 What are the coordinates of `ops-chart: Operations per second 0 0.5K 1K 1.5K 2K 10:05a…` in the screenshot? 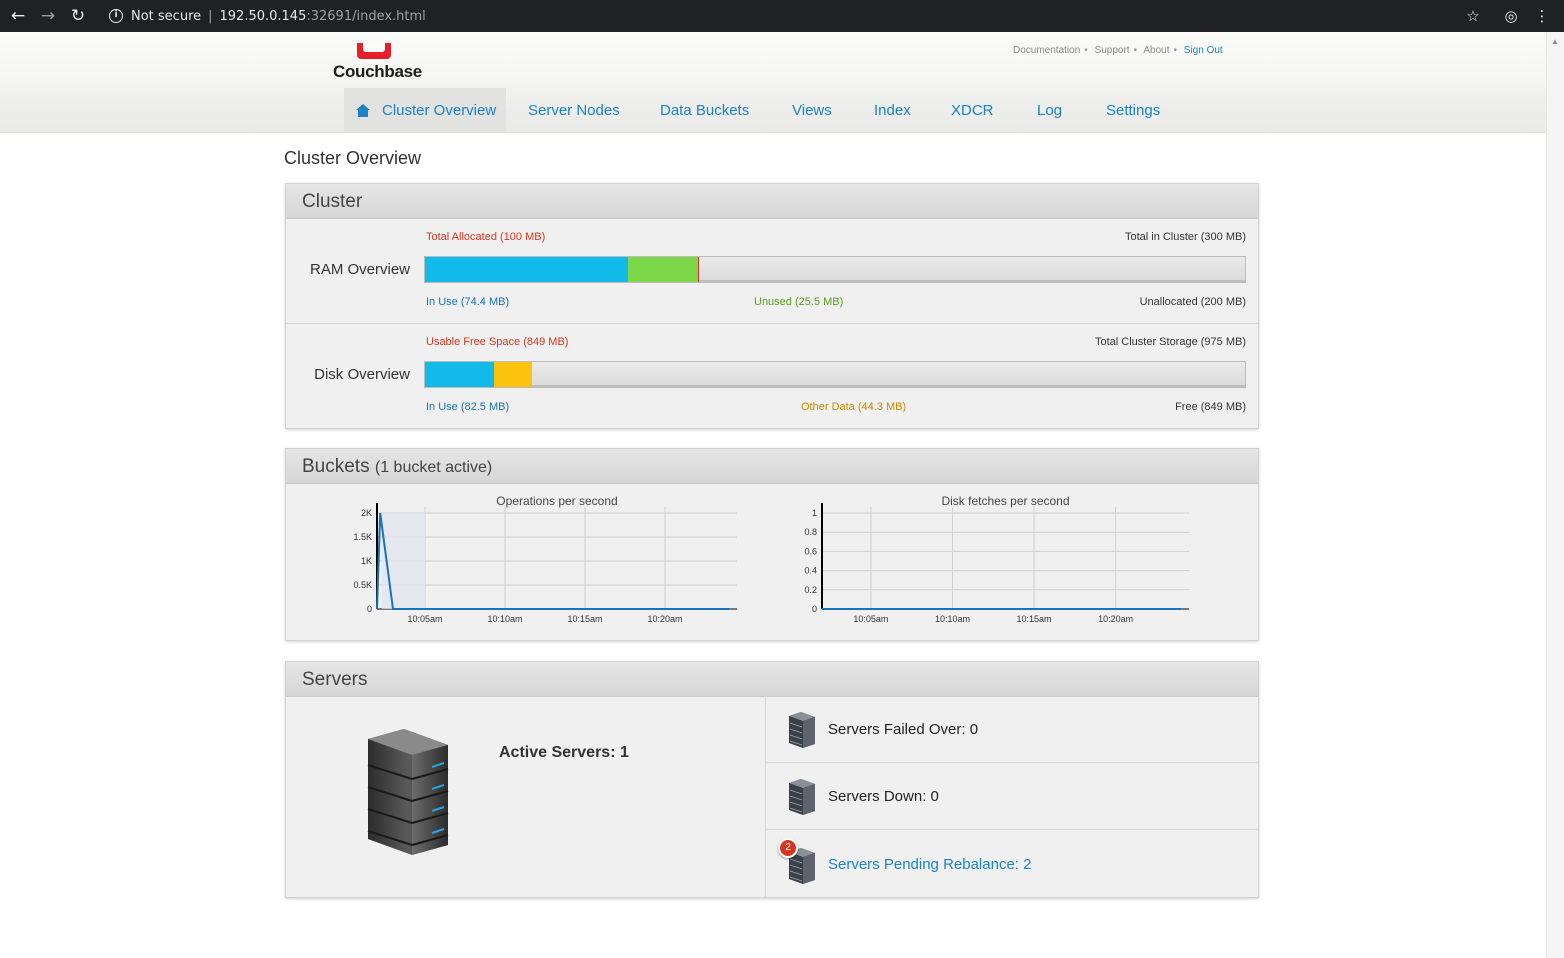 It's located at (546, 565).